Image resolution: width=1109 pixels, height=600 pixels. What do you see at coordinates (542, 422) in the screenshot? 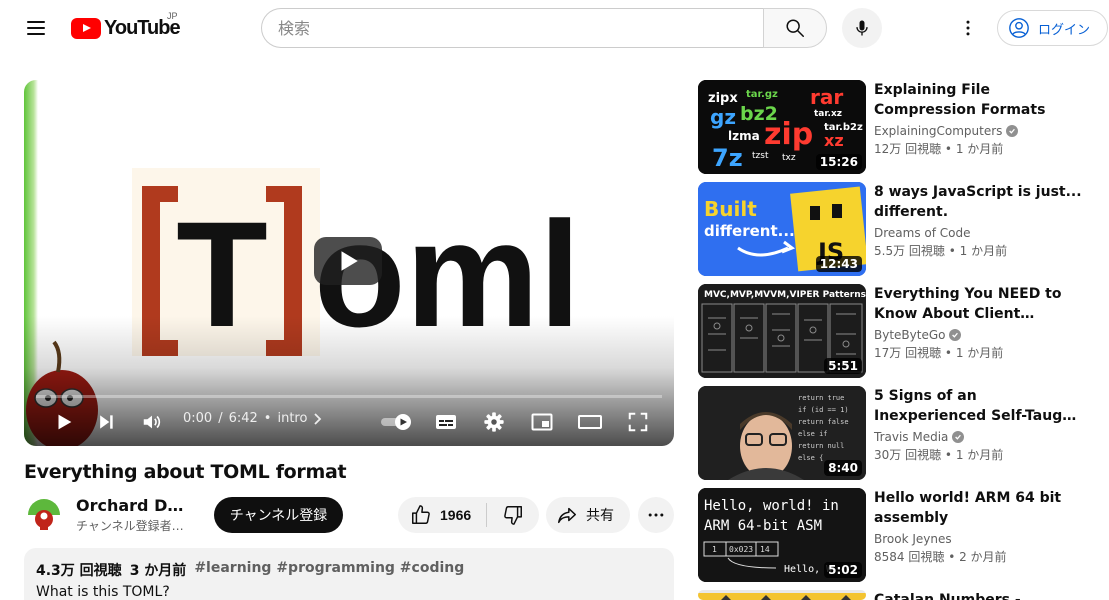
I see `miniplayer-button` at bounding box center [542, 422].